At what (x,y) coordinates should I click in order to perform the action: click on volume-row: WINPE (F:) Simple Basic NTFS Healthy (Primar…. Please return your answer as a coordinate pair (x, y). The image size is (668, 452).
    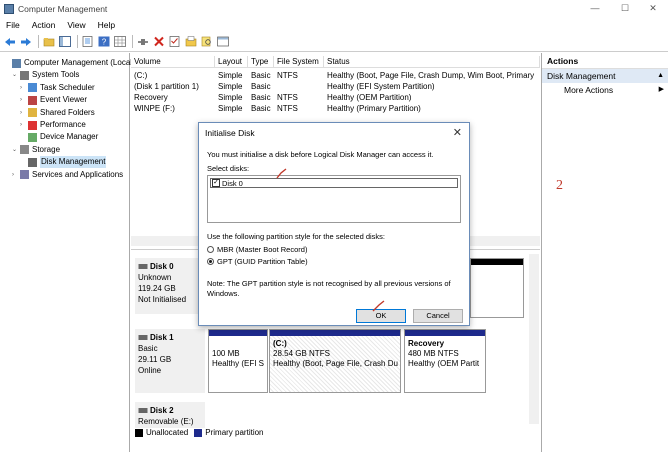
    Looking at the image, I should click on (335, 108).